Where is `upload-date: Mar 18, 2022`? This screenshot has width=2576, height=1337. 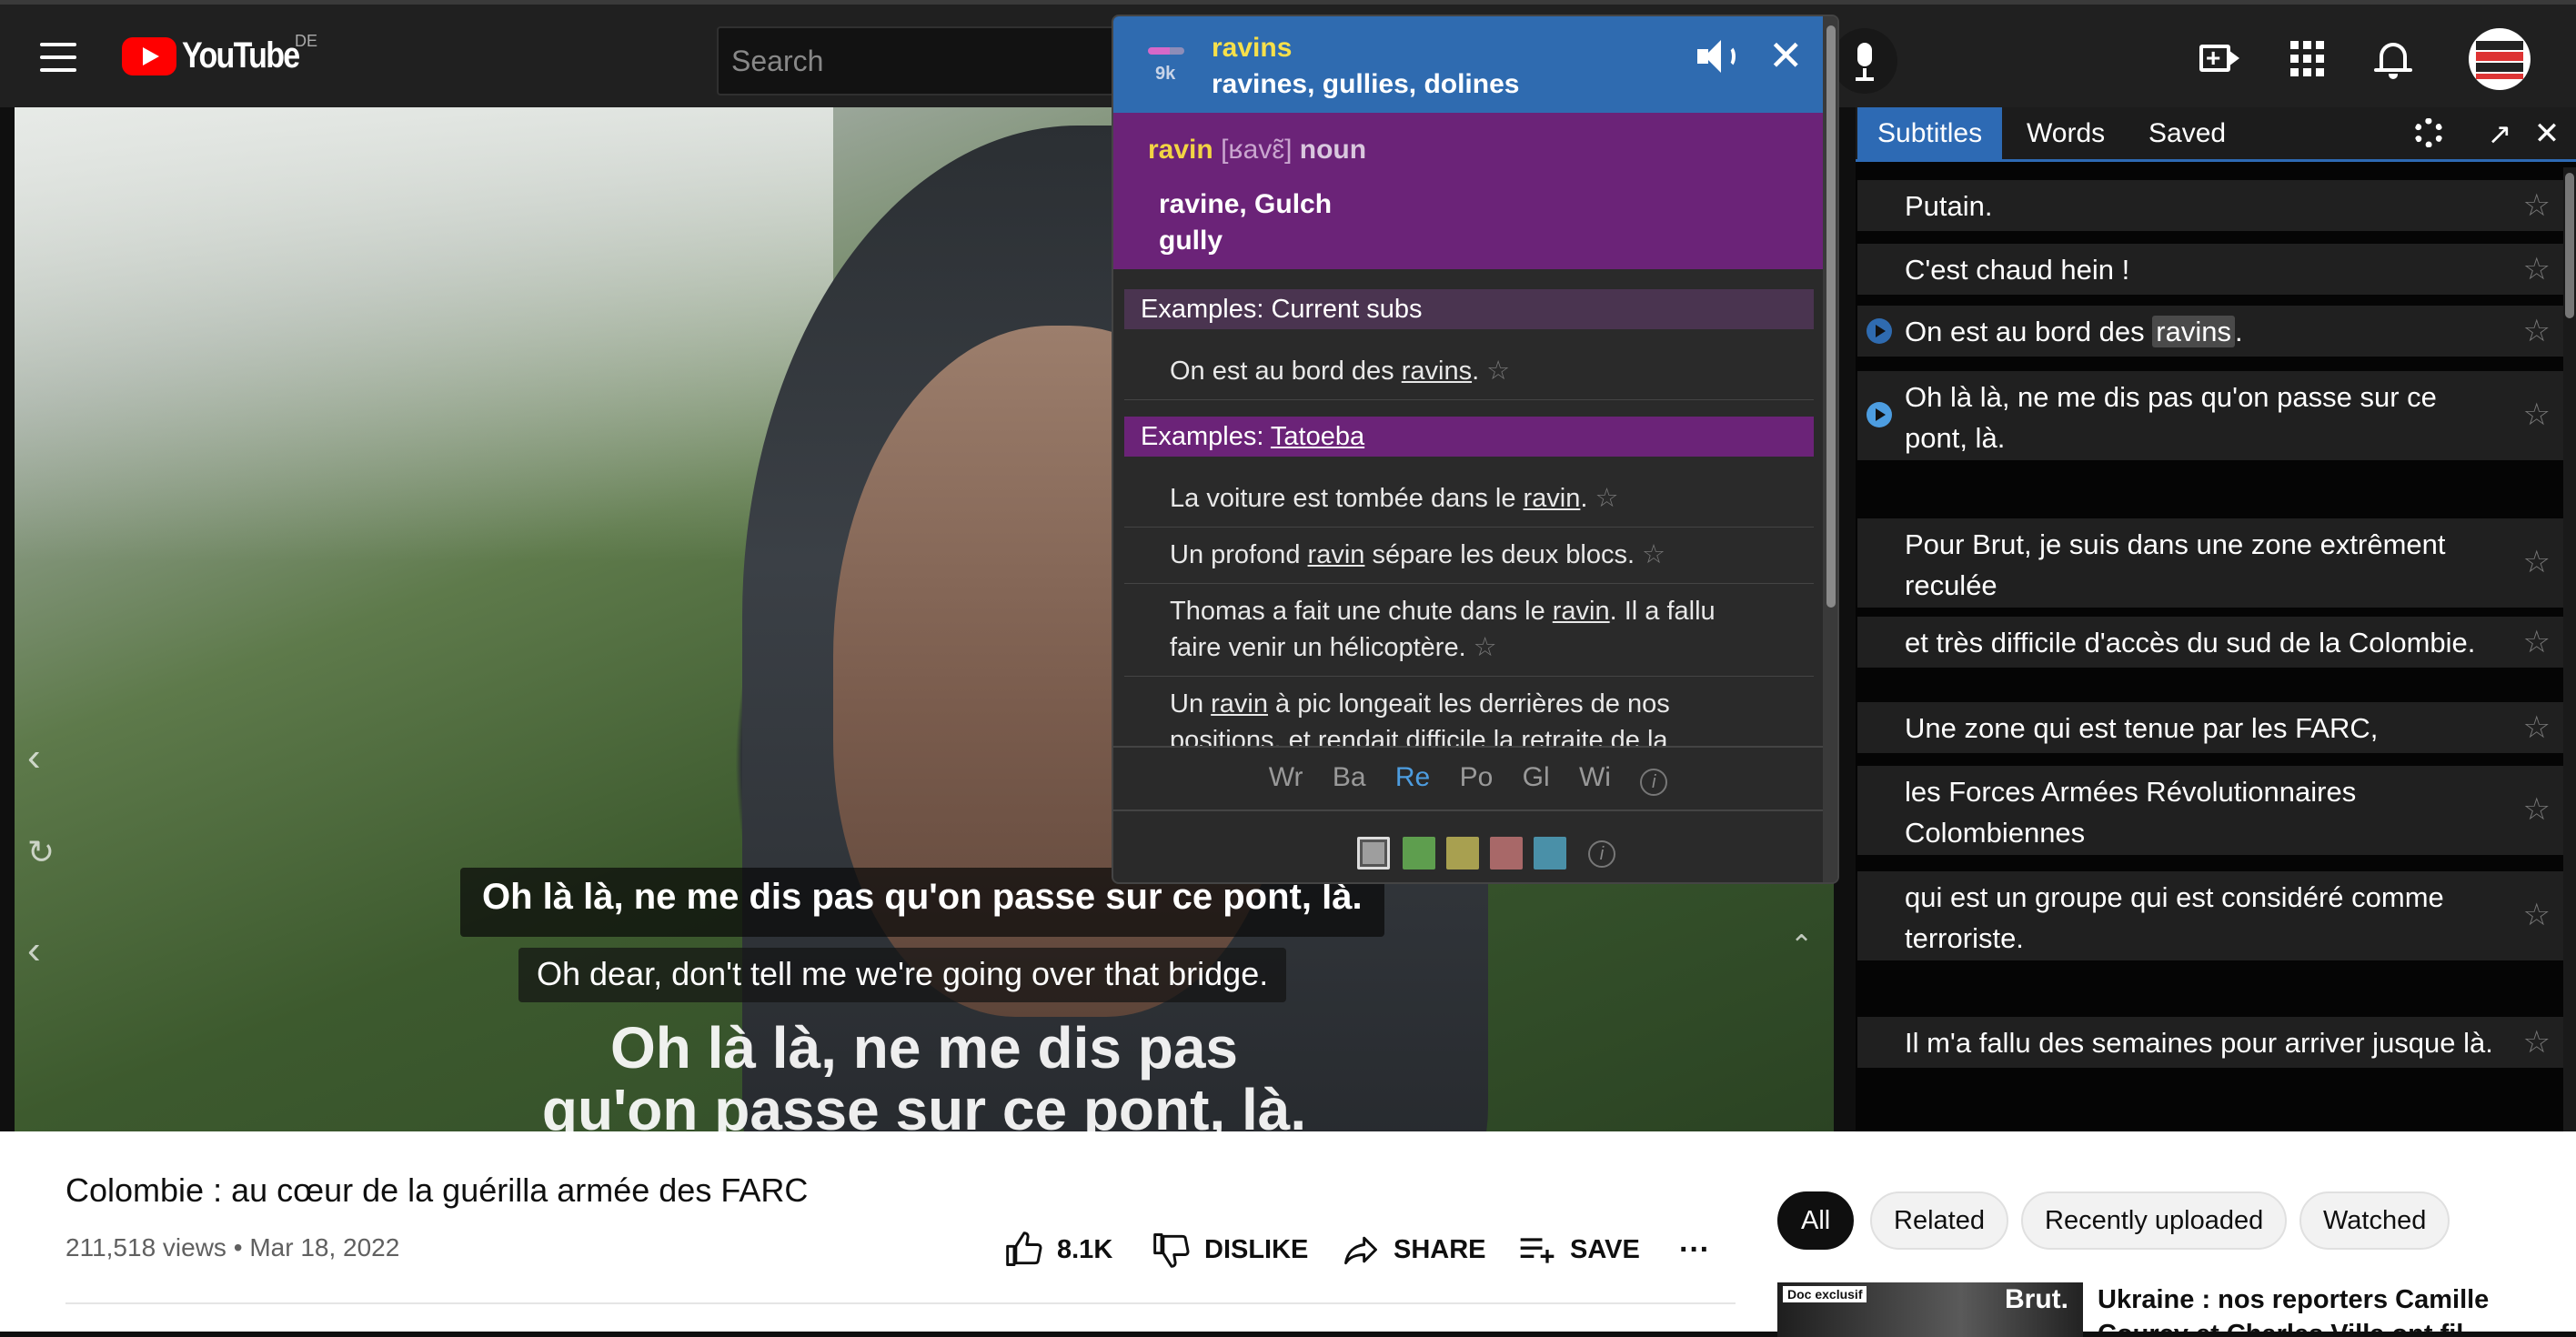 upload-date: Mar 18, 2022 is located at coordinates (324, 1247).